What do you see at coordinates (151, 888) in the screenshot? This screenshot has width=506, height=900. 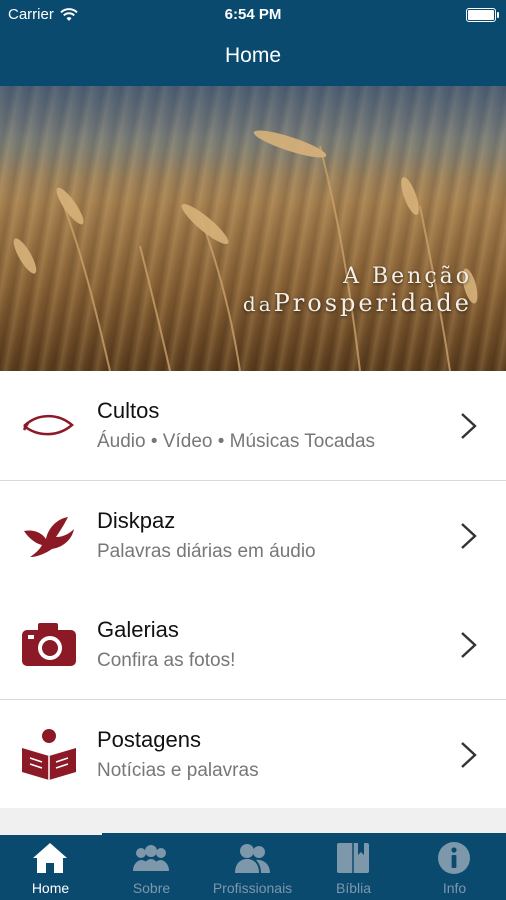 I see `tab-label: Sobre` at bounding box center [151, 888].